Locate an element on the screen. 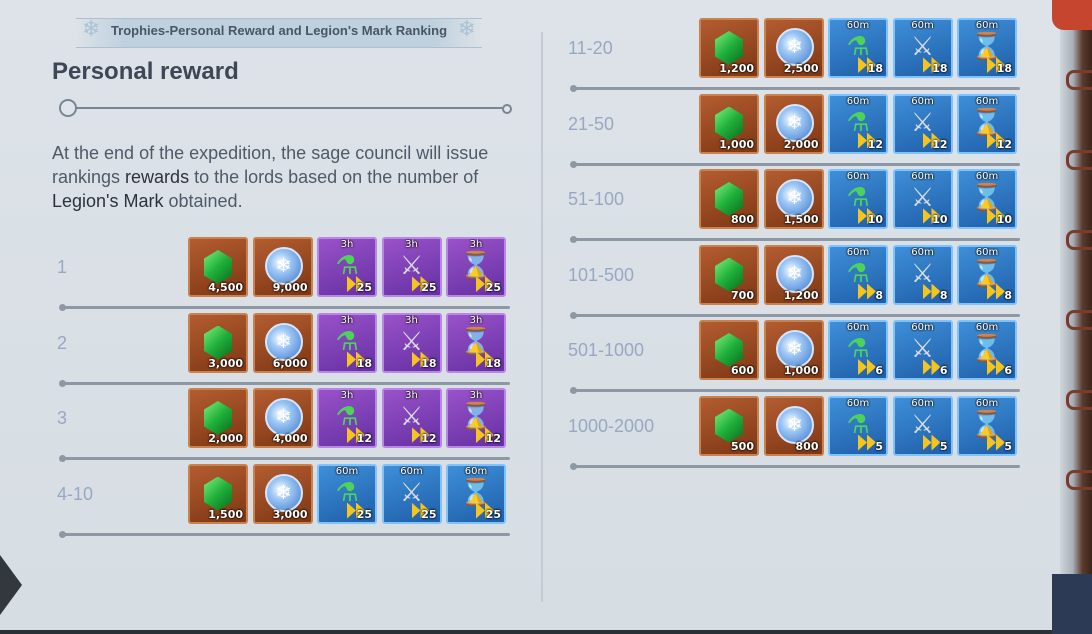  reward-slot-gem: 800 is located at coordinates (729, 199).